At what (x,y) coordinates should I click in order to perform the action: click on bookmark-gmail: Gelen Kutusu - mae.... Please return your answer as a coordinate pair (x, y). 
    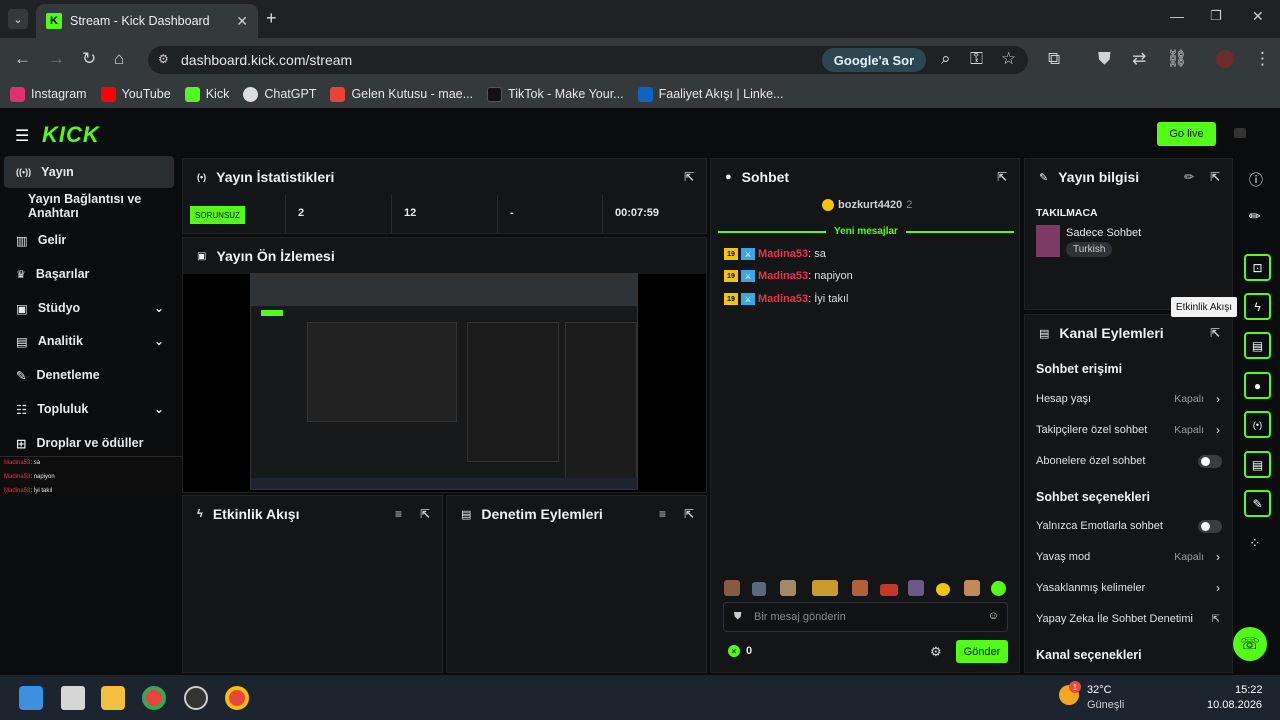
    Looking at the image, I should click on (401, 94).